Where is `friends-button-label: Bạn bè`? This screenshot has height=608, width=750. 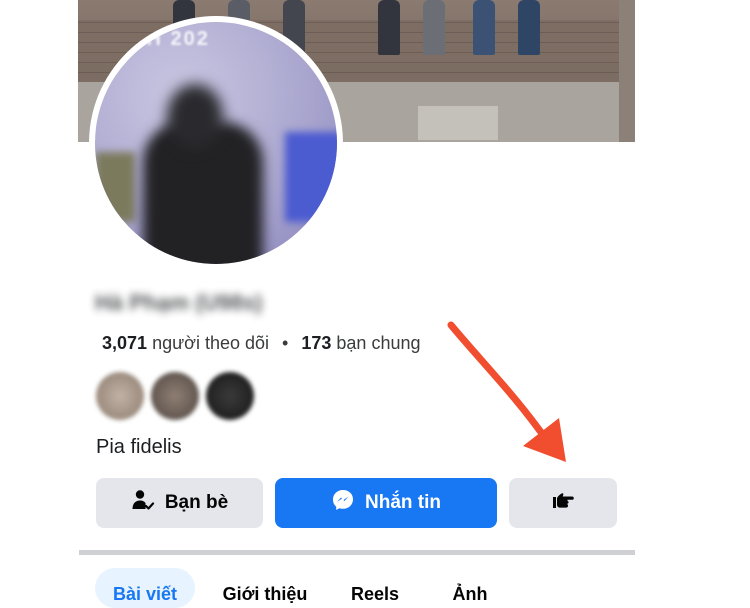
friends-button-label: Bạn bè is located at coordinates (196, 502).